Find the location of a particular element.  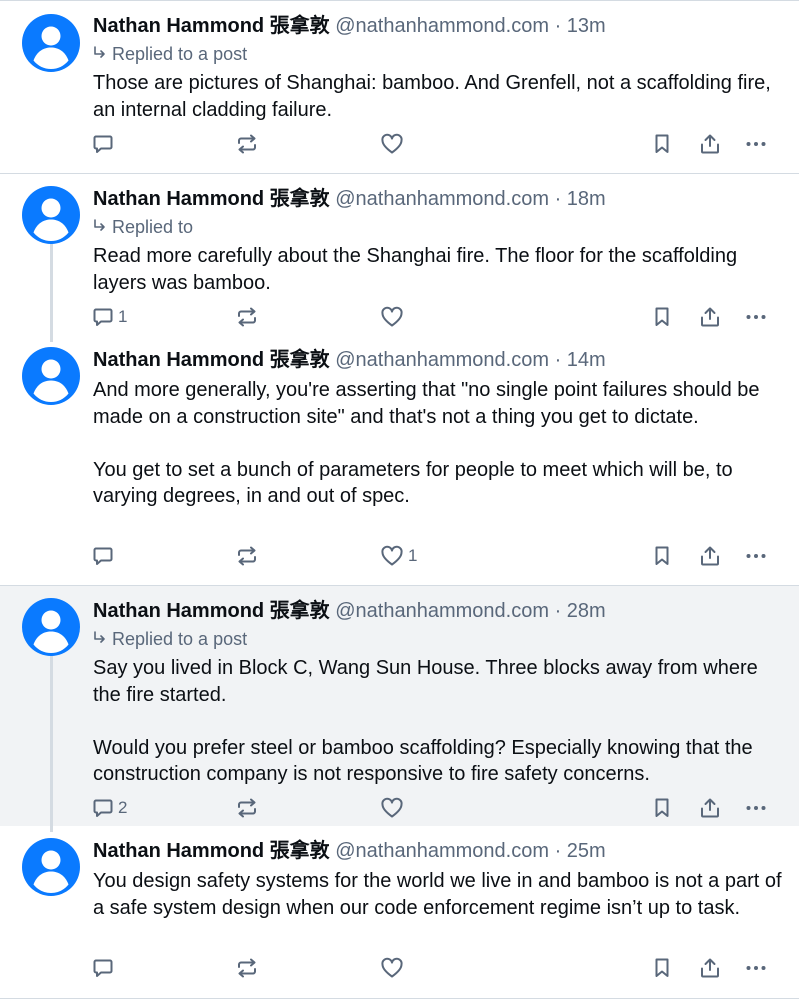

reply-button: 1 is located at coordinates (109, 317).